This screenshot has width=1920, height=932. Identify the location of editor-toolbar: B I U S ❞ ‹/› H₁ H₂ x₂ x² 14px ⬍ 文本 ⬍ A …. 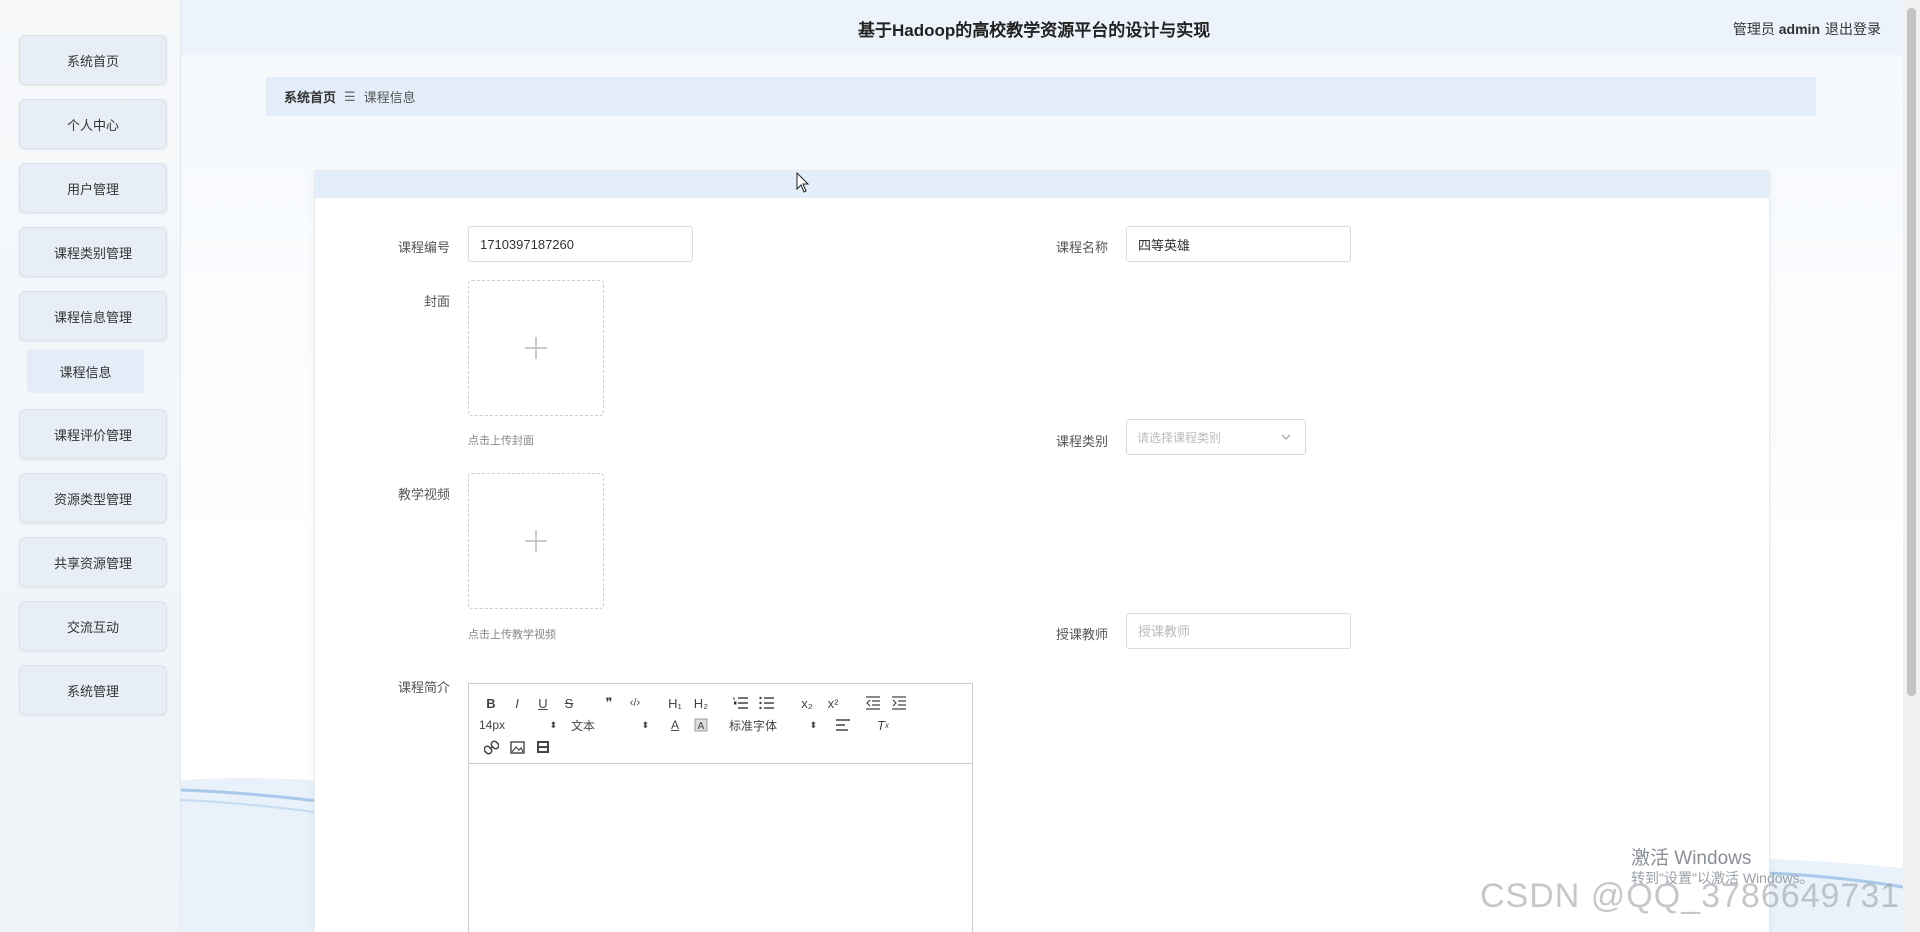
(720, 724).